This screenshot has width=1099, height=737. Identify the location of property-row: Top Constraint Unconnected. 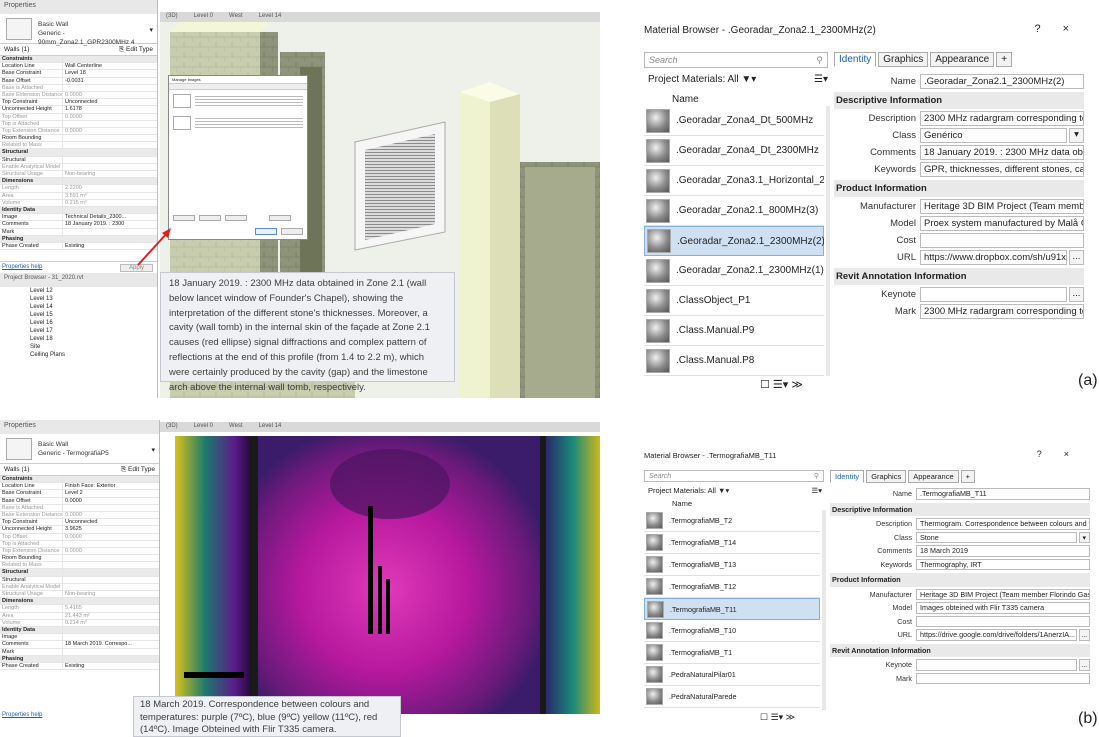
(79, 523).